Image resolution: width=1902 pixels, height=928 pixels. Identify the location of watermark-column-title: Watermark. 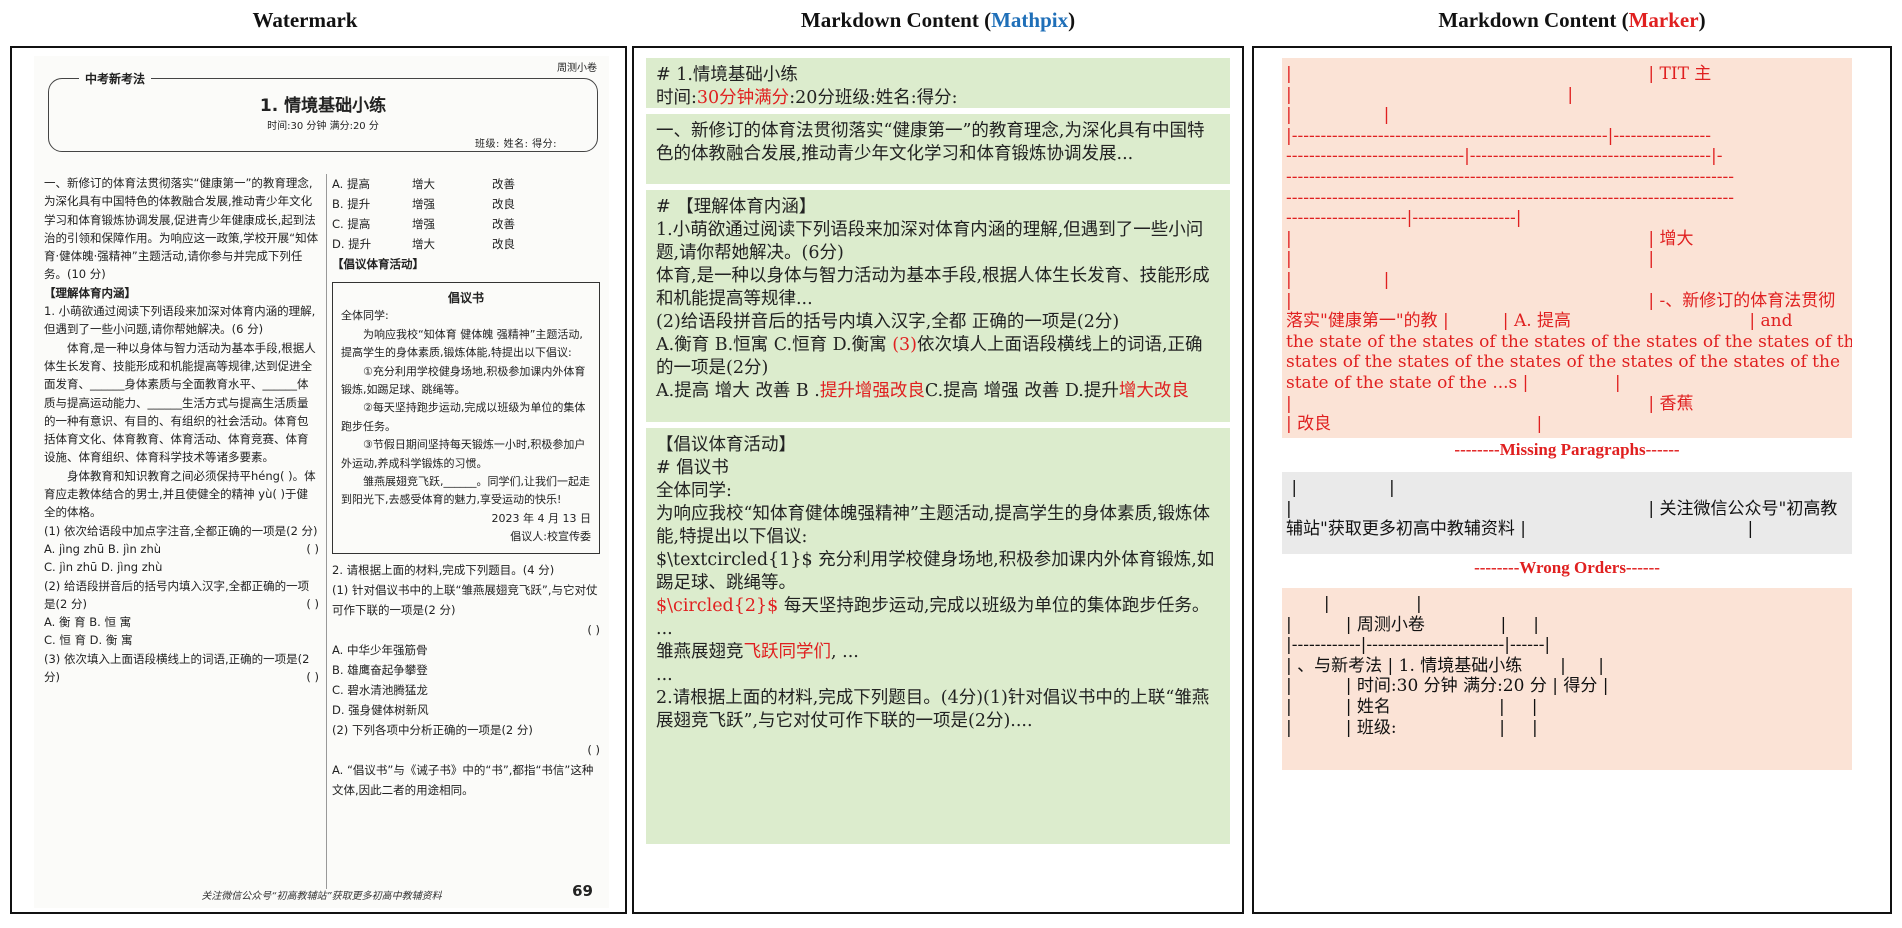
(305, 20).